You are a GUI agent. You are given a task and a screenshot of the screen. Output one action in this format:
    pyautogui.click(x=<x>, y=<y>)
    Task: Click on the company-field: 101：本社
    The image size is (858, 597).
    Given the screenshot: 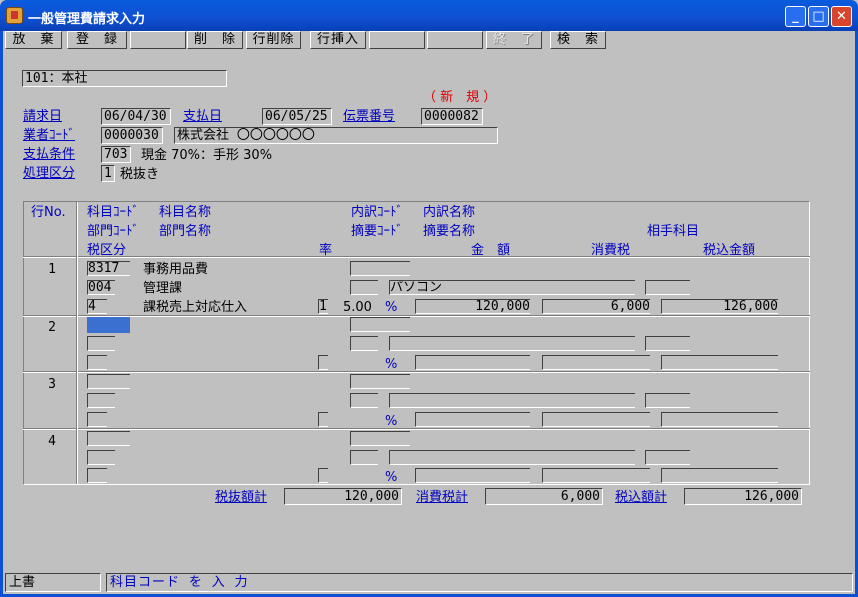 What is the action you would take?
    pyautogui.click(x=124, y=78)
    